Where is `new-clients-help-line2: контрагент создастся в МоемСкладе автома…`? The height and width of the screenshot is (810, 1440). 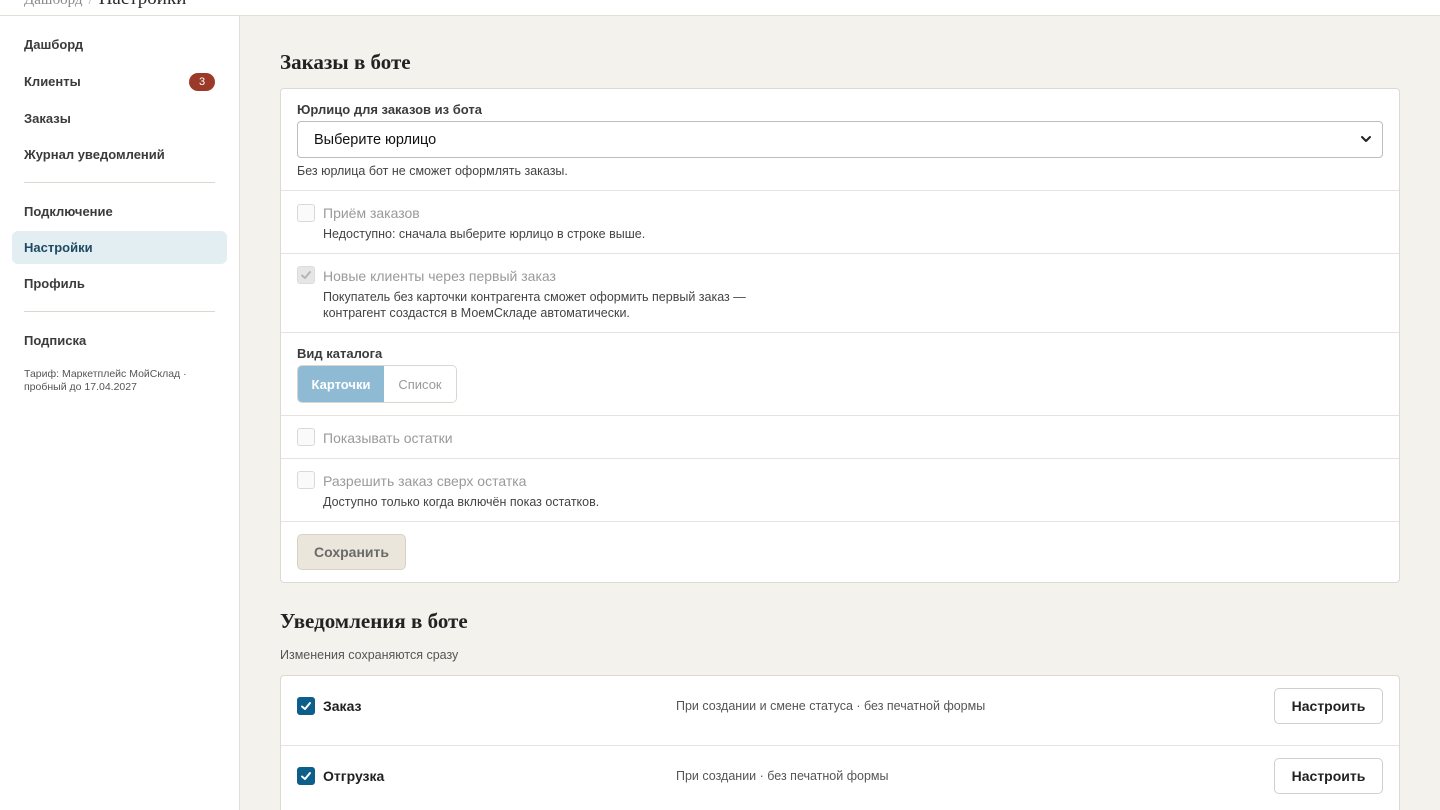 new-clients-help-line2: контрагент создастся в МоемСкладе автома… is located at coordinates (476, 313).